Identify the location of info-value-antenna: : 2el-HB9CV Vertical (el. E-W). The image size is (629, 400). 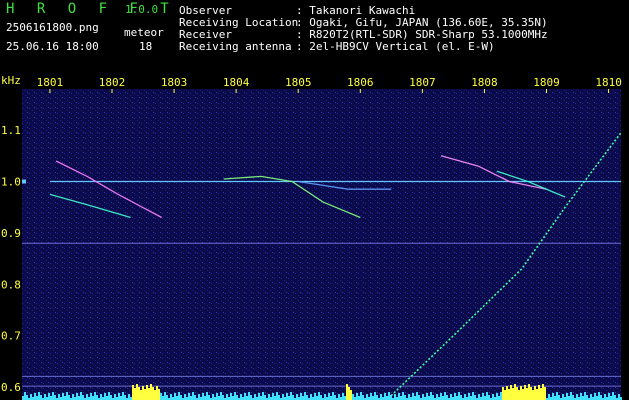
(395, 46).